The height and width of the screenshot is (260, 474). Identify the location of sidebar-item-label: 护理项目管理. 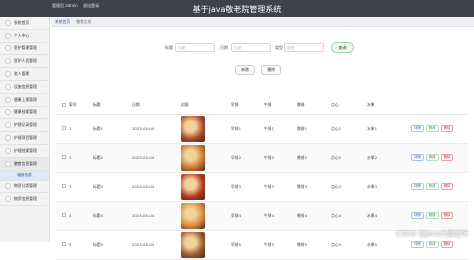
(25, 138).